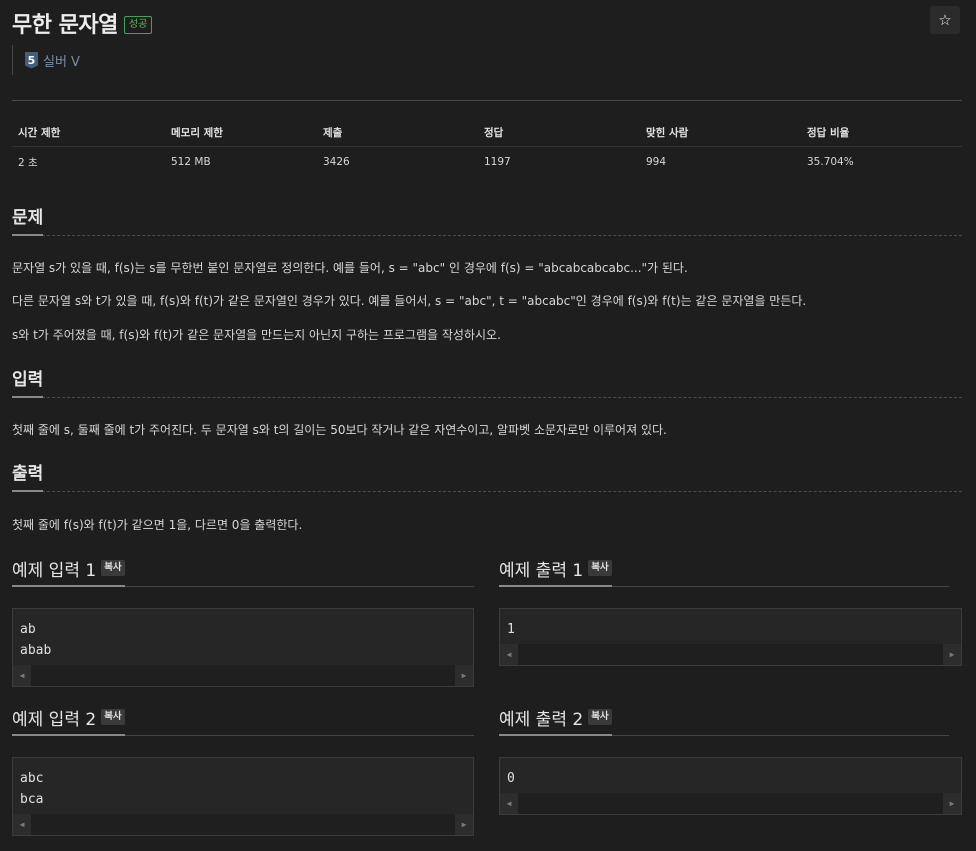  I want to click on sample-input-1-box: ab abab ◀ ▶, so click(243, 647).